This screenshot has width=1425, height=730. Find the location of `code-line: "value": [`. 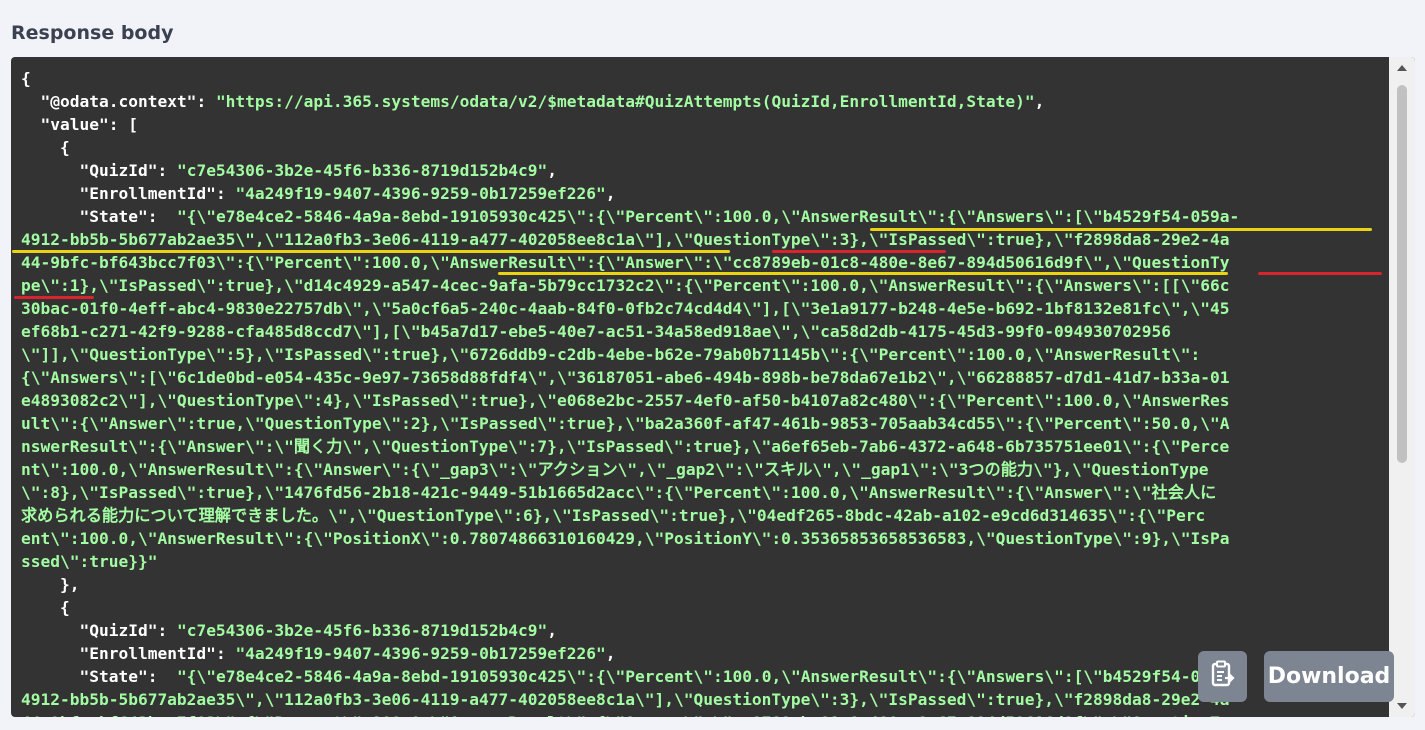

code-line: "value": [ is located at coordinates (705, 124).